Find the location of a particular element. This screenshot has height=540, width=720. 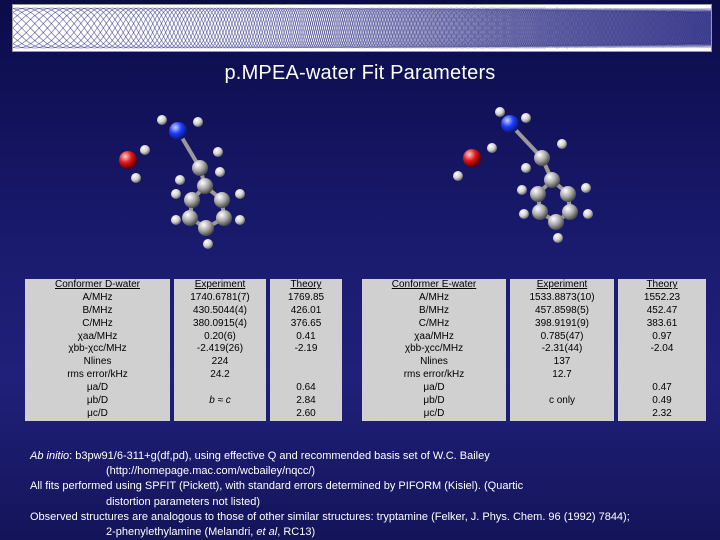

experiment-cell: 0.785(47) is located at coordinates (562, 336).